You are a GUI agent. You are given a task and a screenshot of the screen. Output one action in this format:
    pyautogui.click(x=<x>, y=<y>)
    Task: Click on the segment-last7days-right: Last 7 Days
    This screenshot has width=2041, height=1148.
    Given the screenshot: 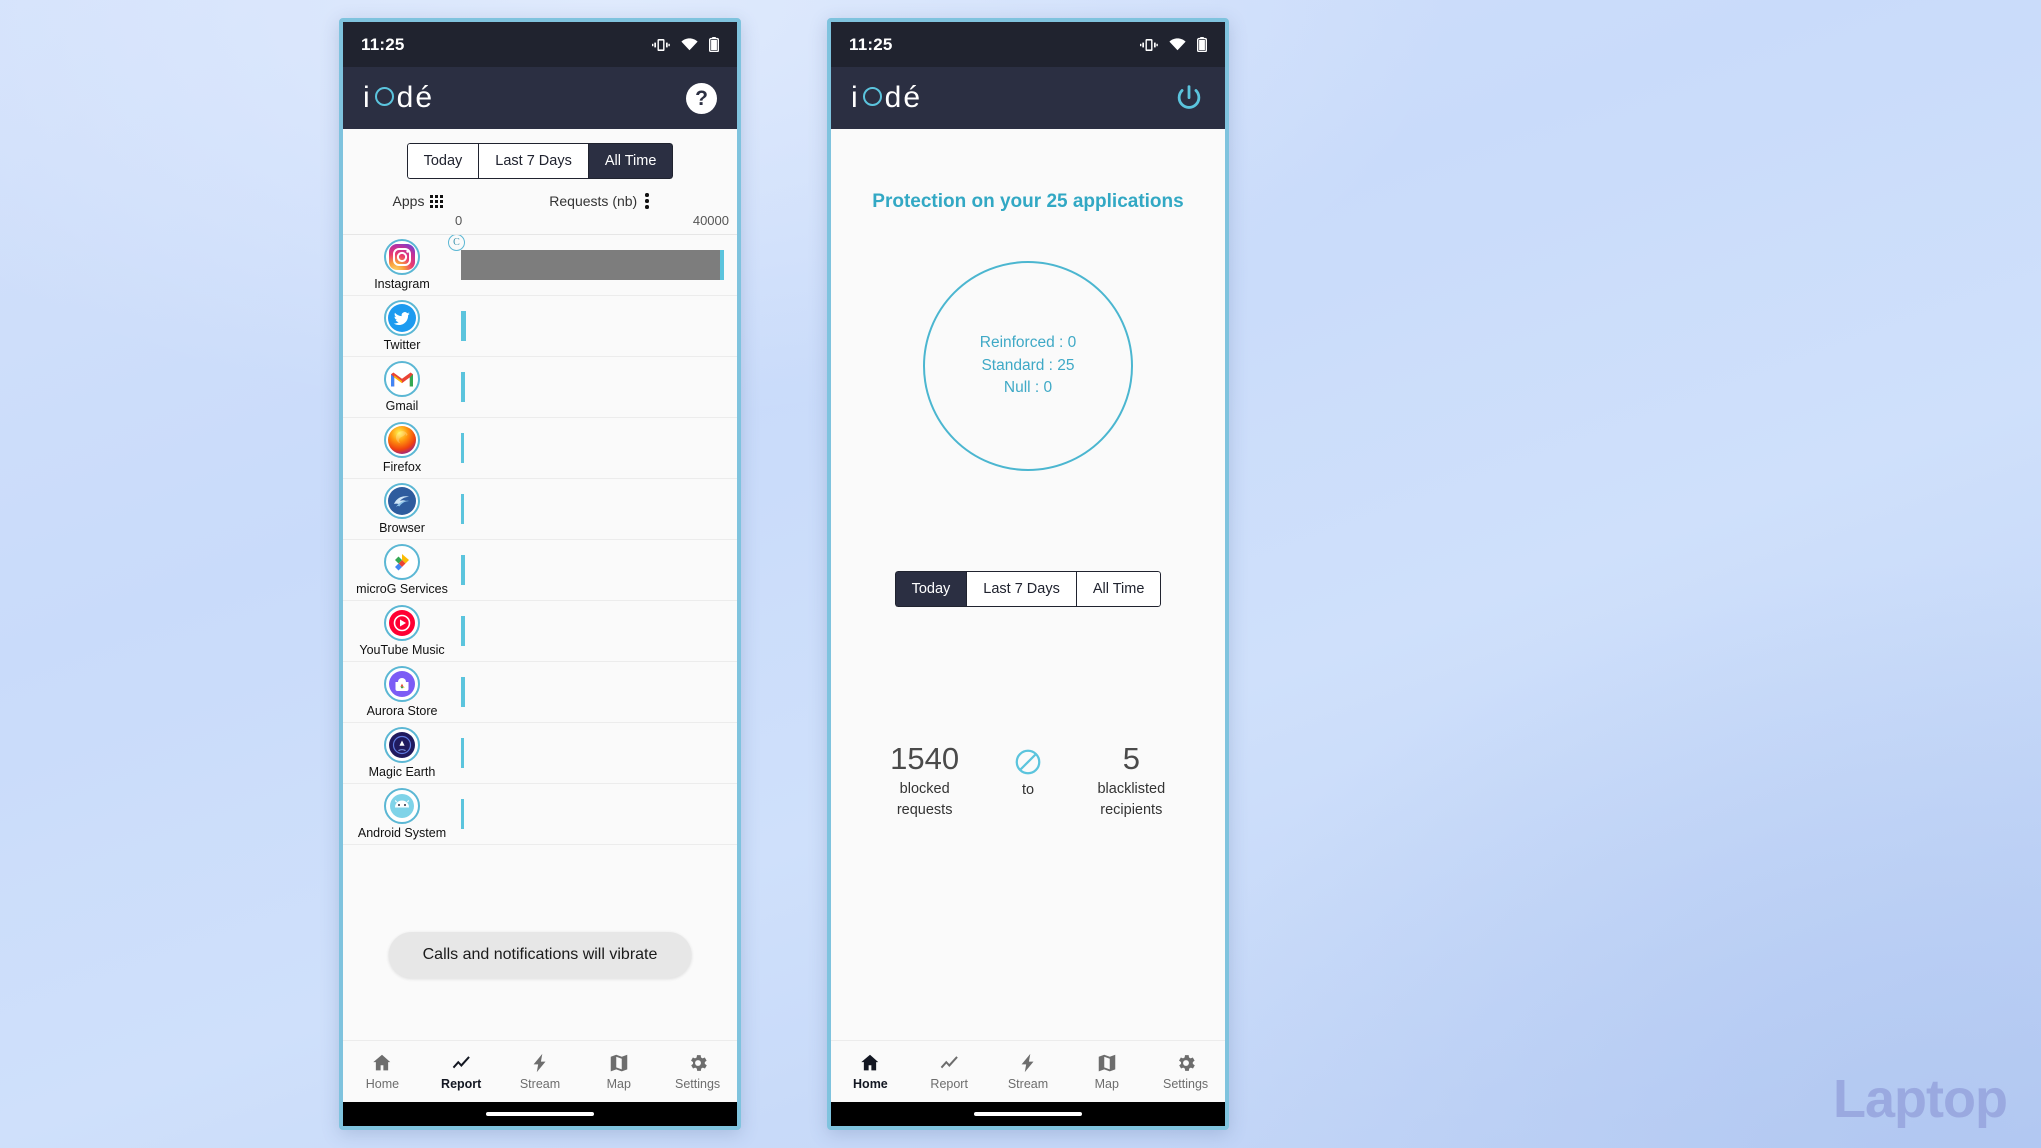 What is the action you would take?
    pyautogui.click(x=1021, y=589)
    